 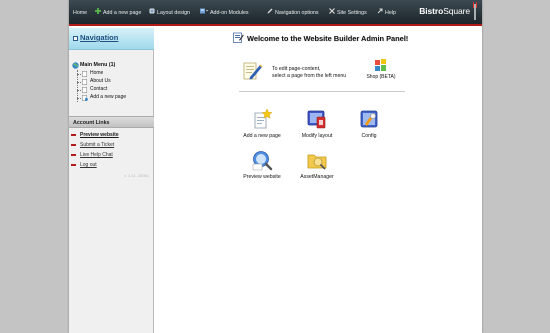 What do you see at coordinates (152, 13) in the screenshot?
I see `brush-icon` at bounding box center [152, 13].